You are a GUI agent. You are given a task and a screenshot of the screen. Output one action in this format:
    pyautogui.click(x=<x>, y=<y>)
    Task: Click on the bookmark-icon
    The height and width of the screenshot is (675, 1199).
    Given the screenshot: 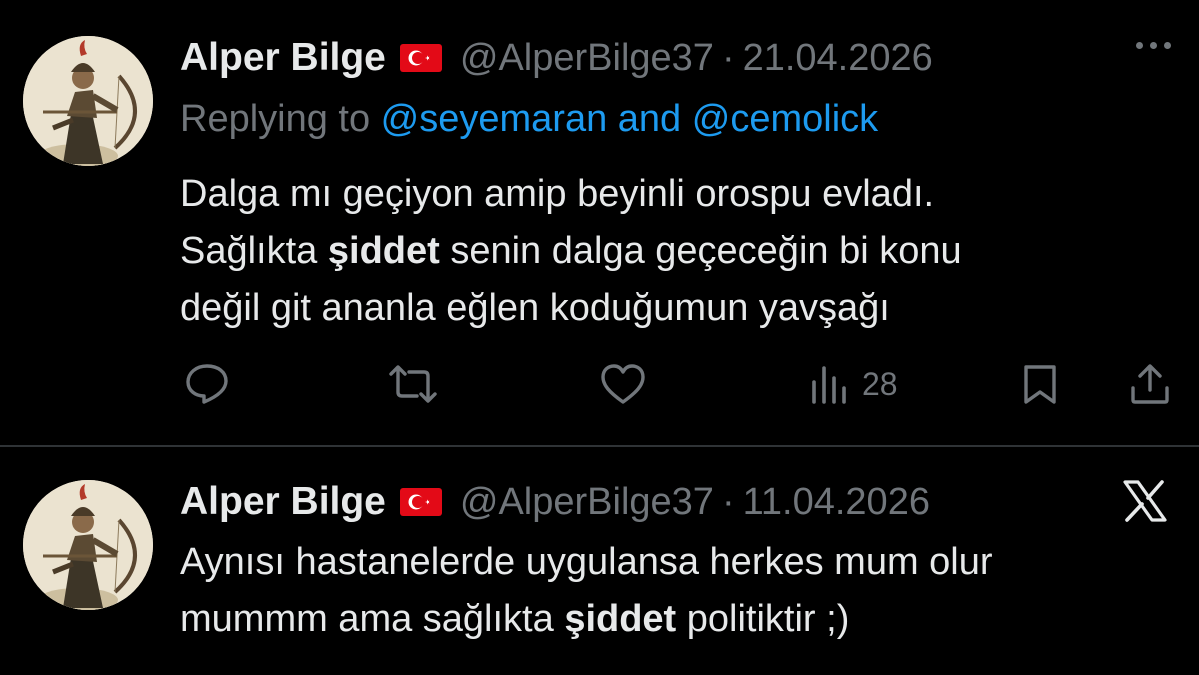 What is the action you would take?
    pyautogui.click(x=1040, y=384)
    